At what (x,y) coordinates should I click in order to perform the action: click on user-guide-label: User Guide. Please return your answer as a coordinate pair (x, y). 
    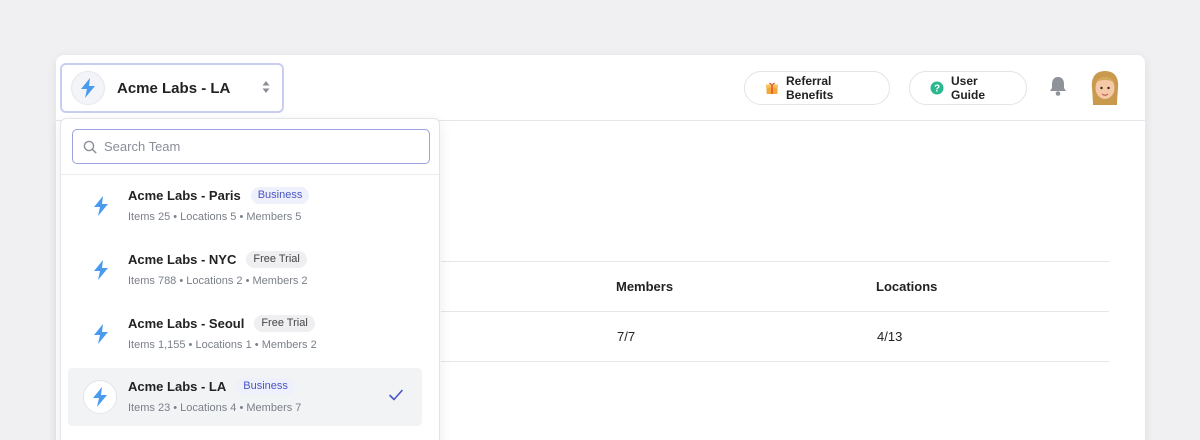
    Looking at the image, I should click on (968, 88).